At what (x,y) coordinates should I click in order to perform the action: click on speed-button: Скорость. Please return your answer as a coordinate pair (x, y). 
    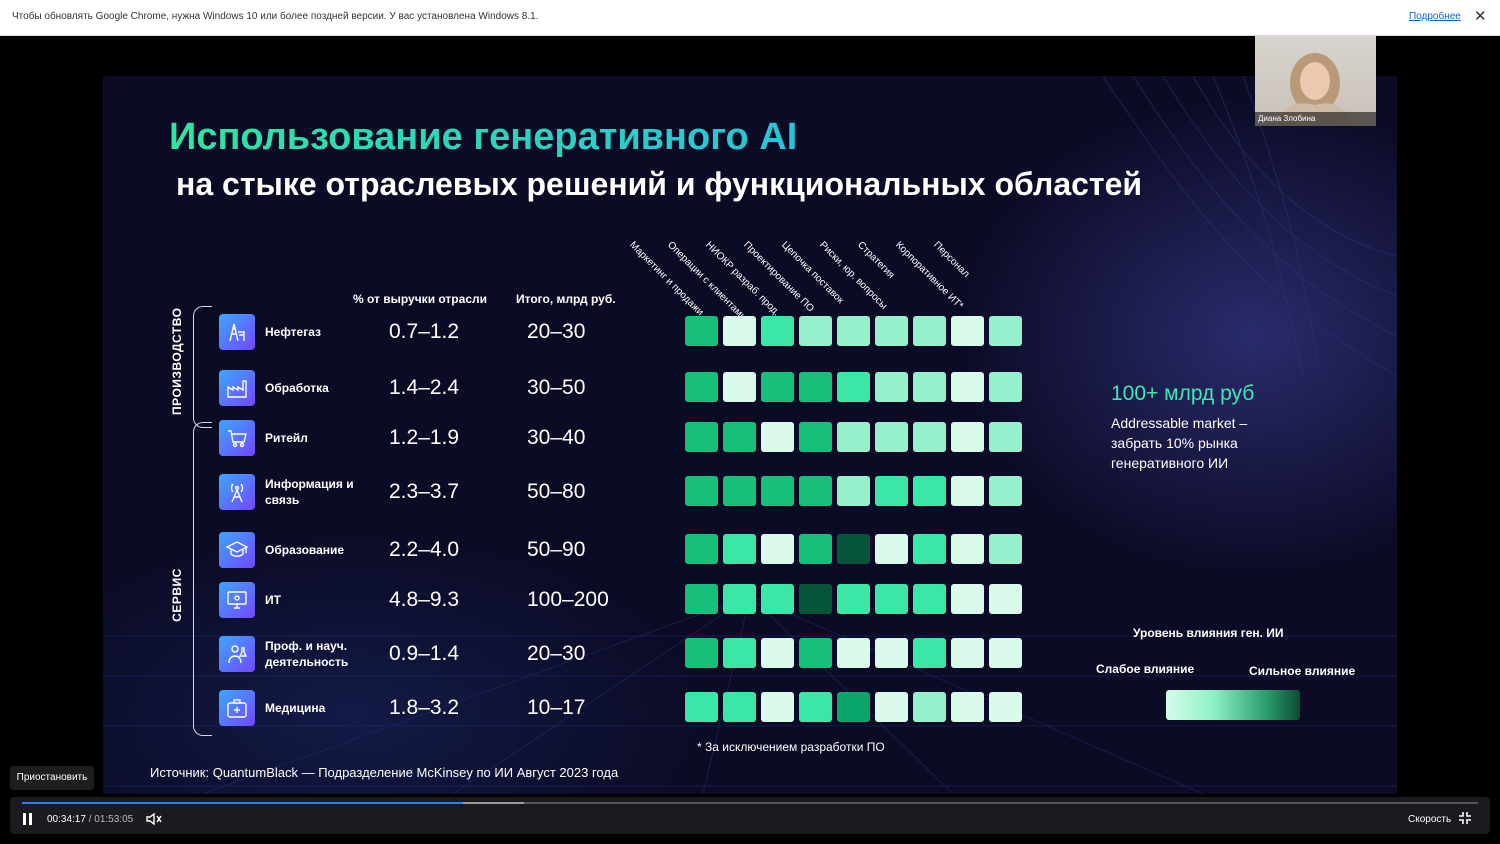
    Looking at the image, I should click on (1429, 819).